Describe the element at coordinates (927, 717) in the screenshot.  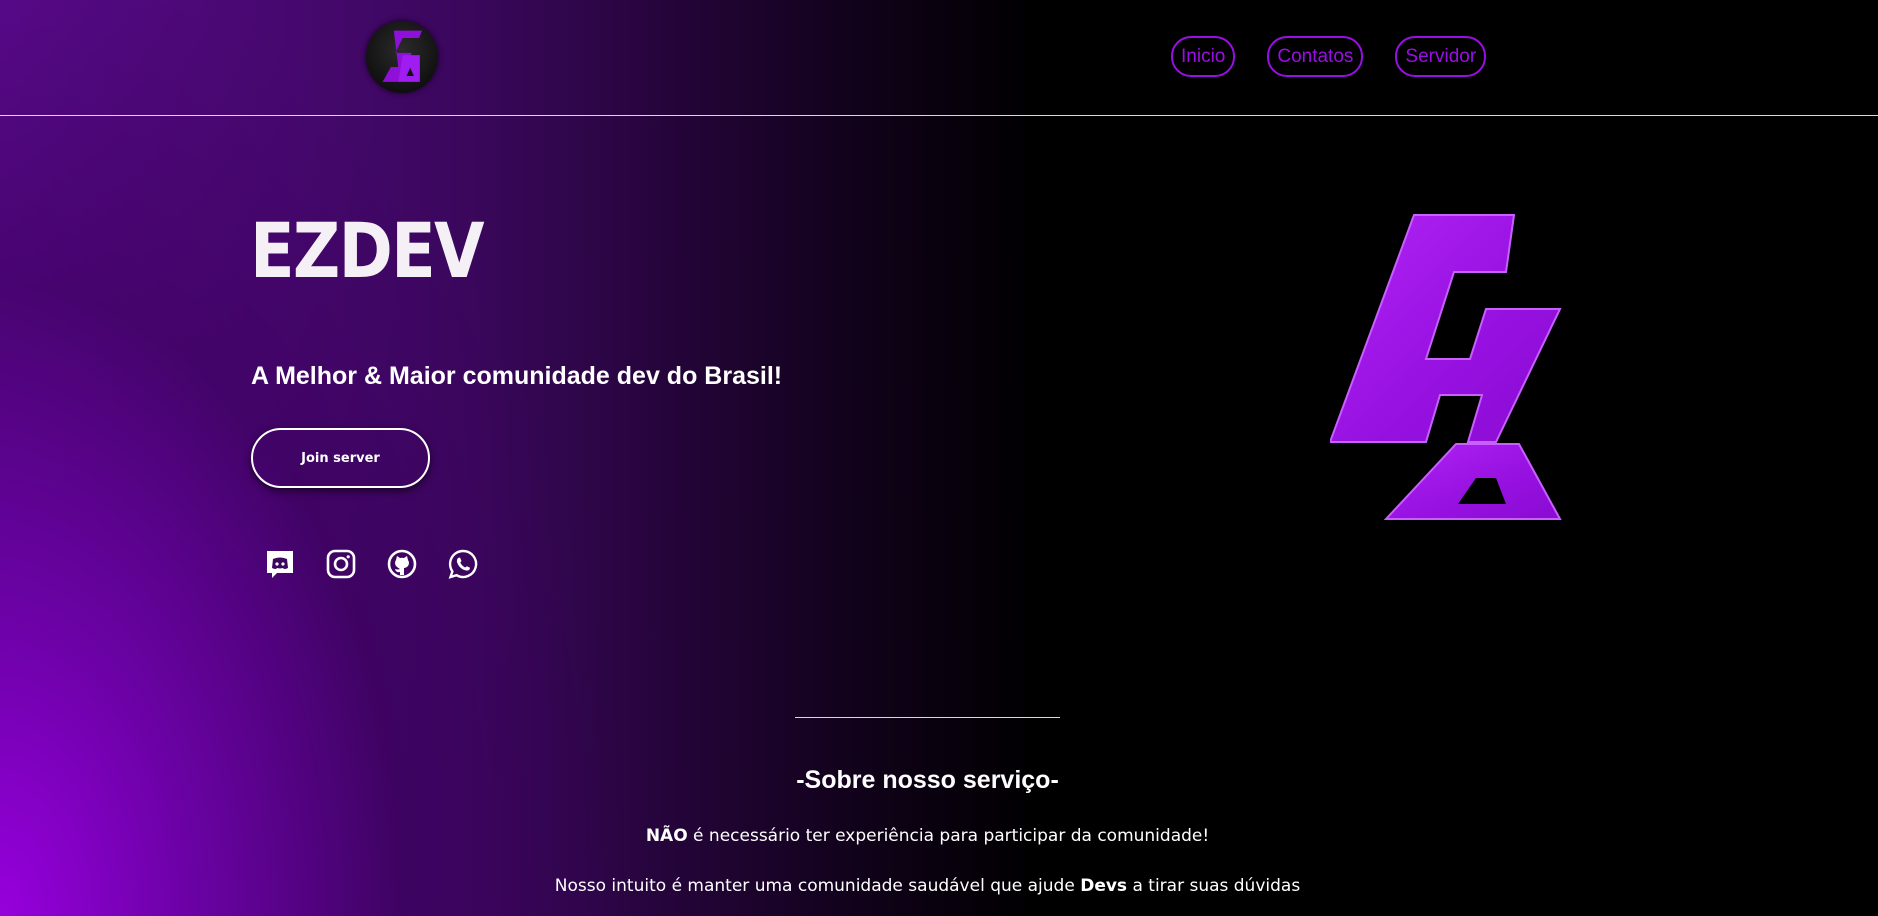
I see `section-divider` at that location.